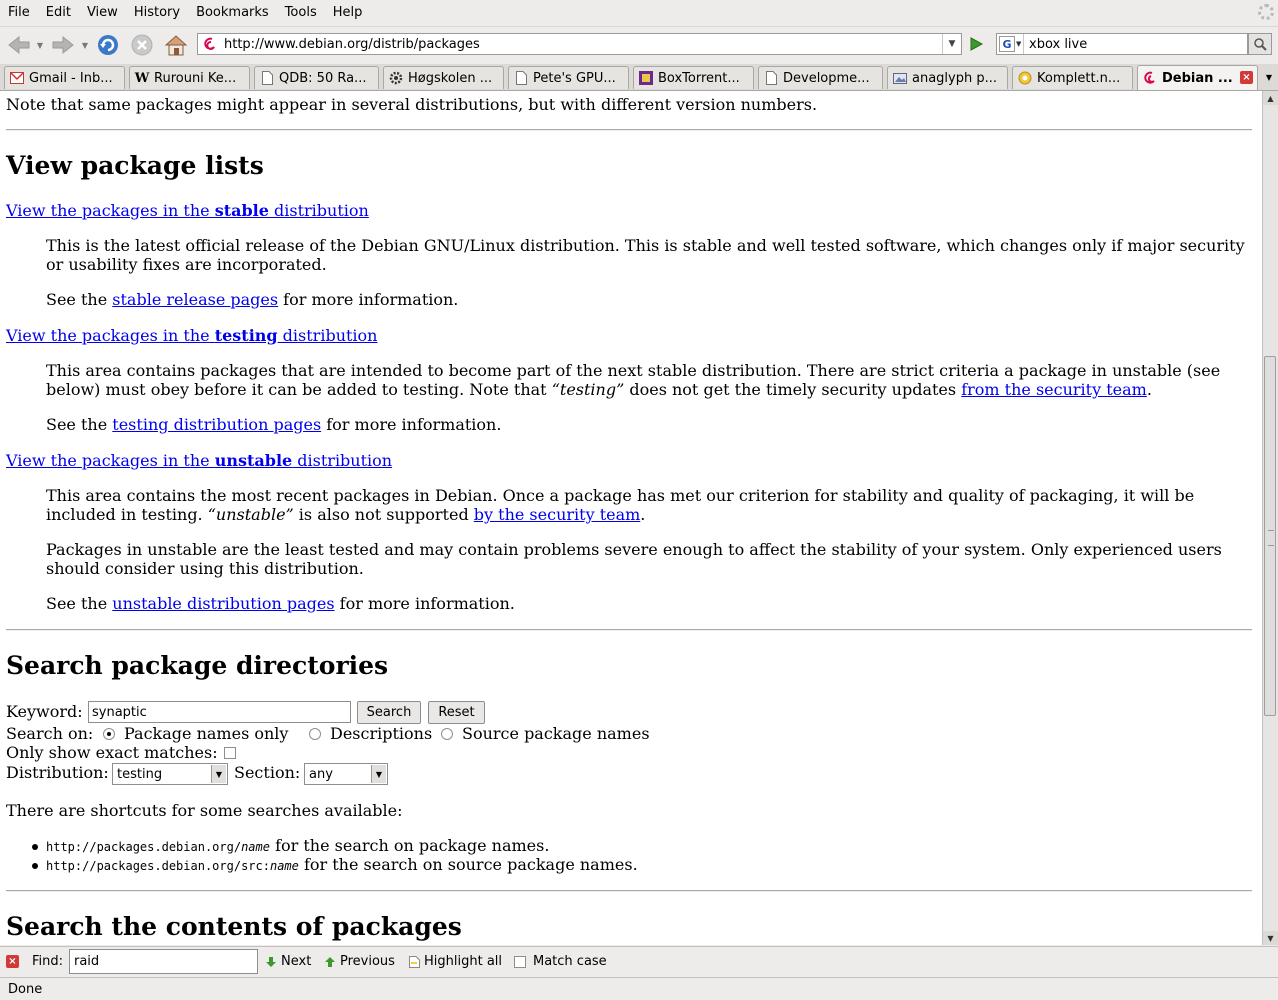 This screenshot has height=1000, width=1278. I want to click on go-button, so click(976, 44).